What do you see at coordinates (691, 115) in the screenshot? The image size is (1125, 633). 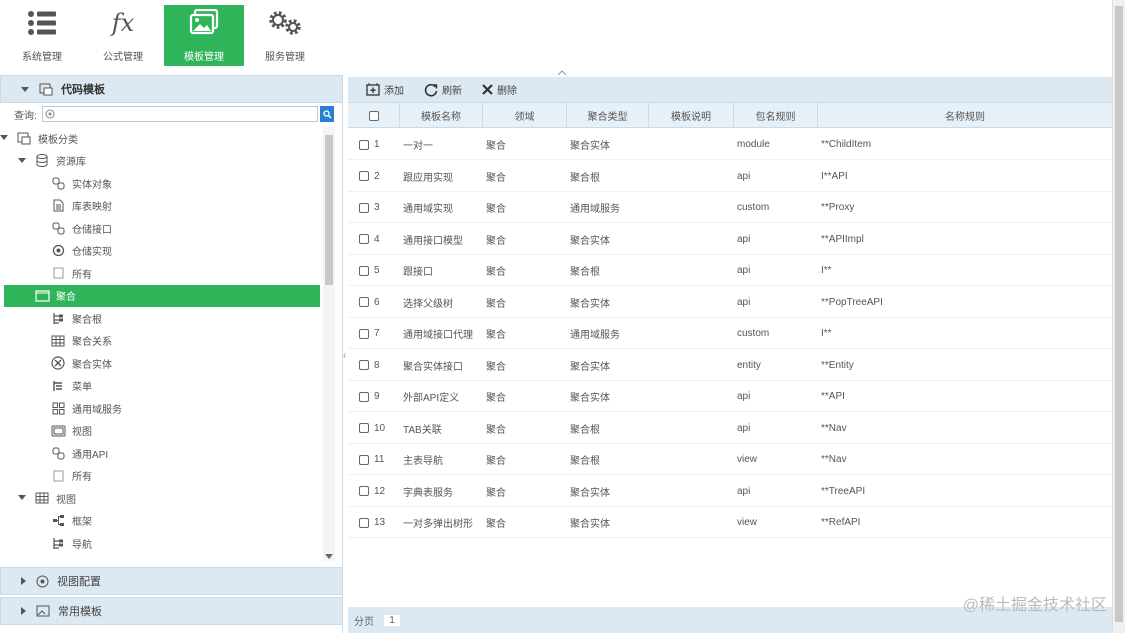 I see `column-header: 模板说明` at bounding box center [691, 115].